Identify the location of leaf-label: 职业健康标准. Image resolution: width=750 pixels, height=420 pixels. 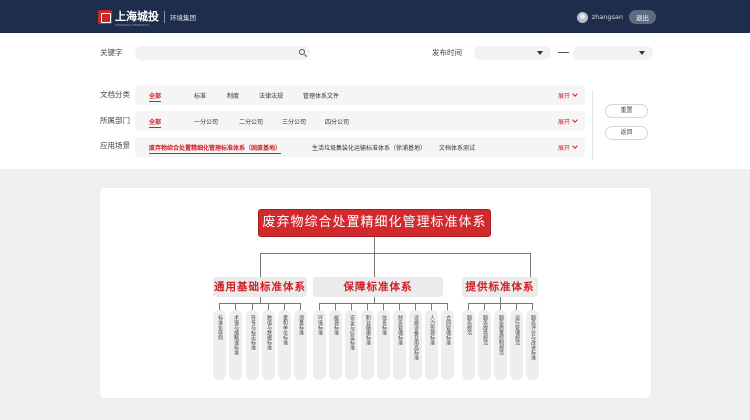
(368, 330).